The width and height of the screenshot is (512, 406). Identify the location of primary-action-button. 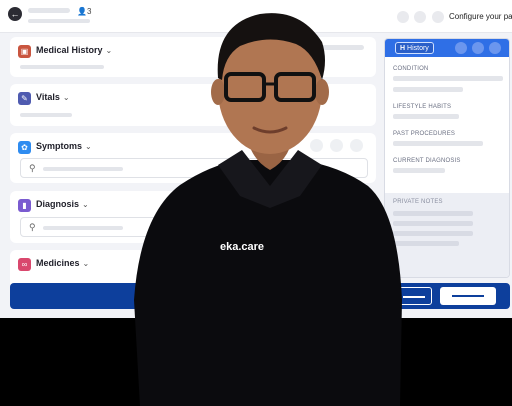
(468, 296).